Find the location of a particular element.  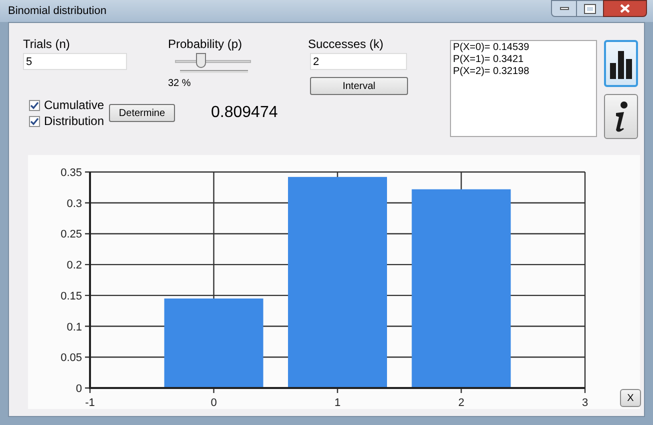

bar-chart-icon is located at coordinates (621, 63).